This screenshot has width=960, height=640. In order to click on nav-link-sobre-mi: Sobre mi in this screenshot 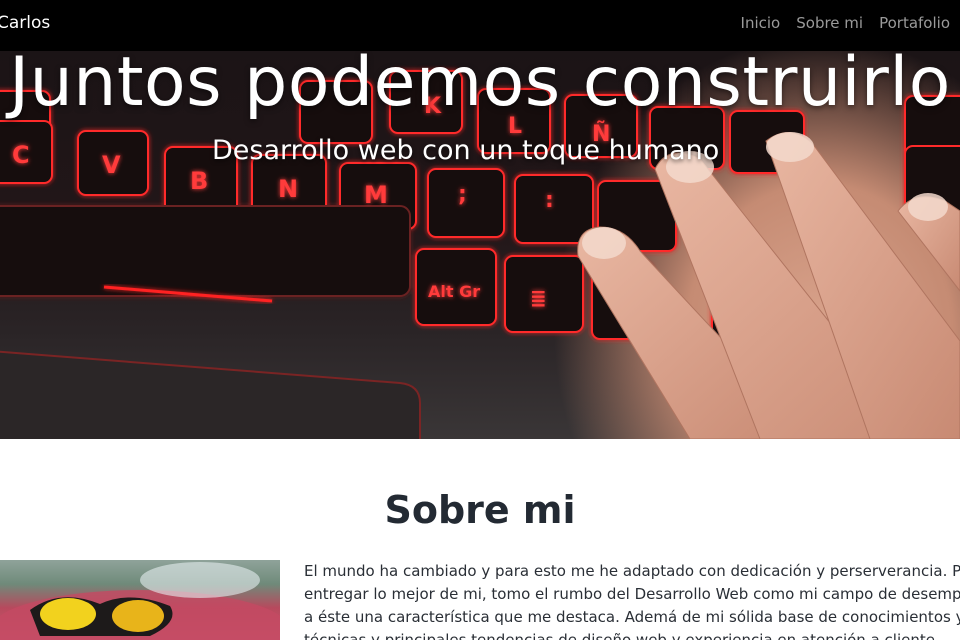, I will do `click(829, 23)`.